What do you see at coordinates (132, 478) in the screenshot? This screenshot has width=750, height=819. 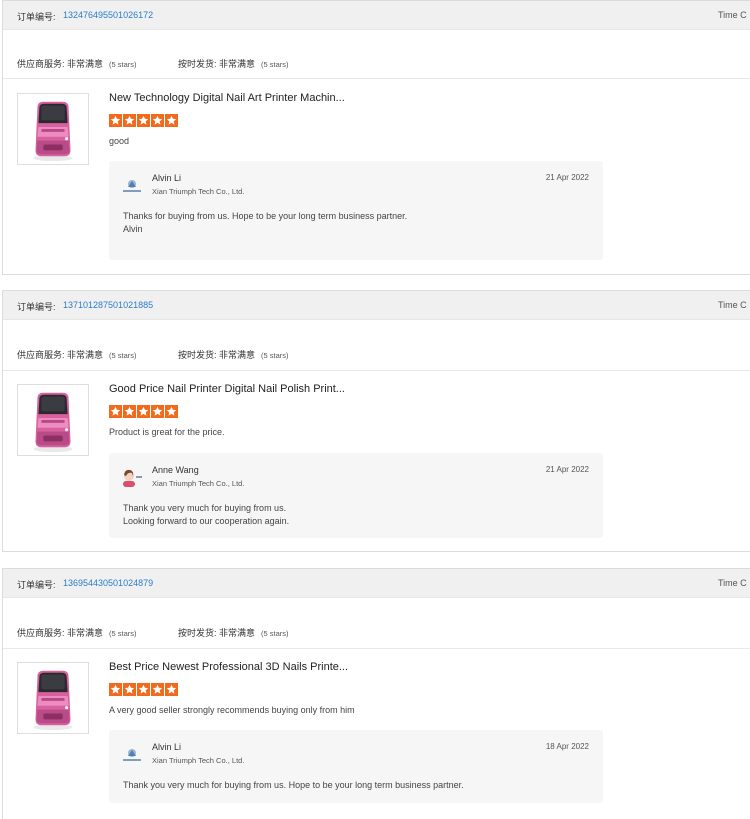 I see `seller-avatar-icon` at bounding box center [132, 478].